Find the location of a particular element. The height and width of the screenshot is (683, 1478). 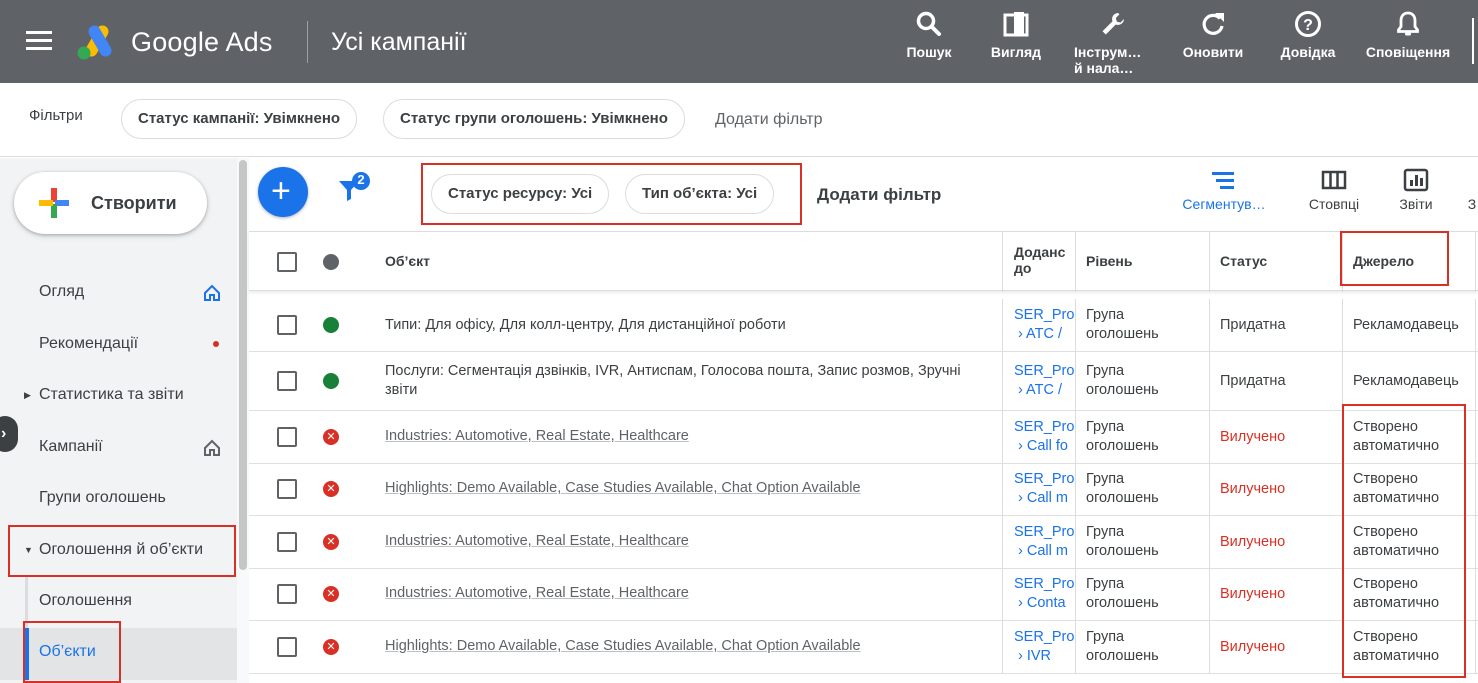

search-label: Пошук is located at coordinates (929, 52).